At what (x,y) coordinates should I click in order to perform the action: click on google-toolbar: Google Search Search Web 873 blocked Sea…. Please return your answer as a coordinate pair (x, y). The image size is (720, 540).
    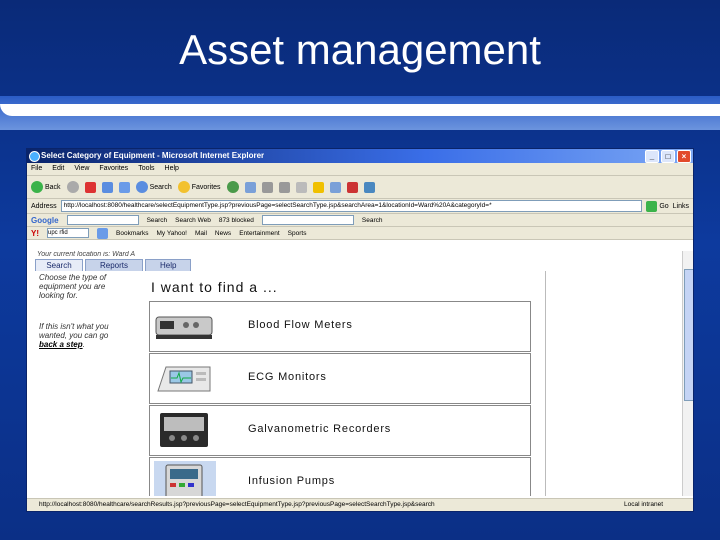
    Looking at the image, I should click on (360, 220).